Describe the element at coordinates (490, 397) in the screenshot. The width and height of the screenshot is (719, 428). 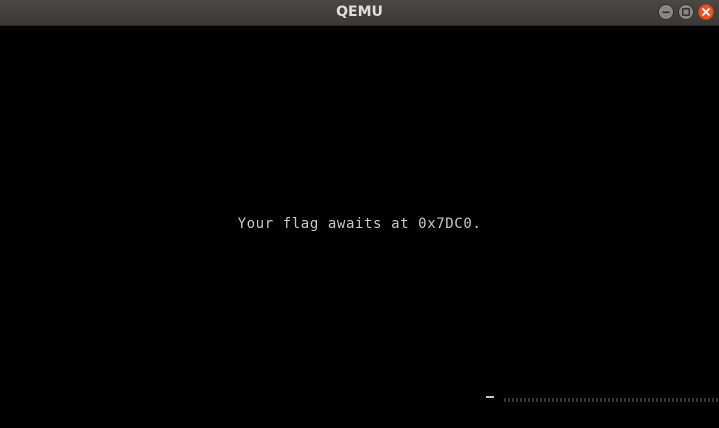
I see `text-cursor` at that location.